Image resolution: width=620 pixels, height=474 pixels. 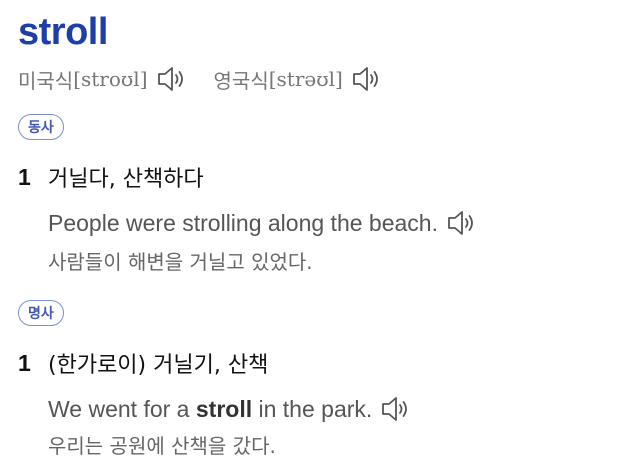 What do you see at coordinates (63, 32) in the screenshot?
I see `headword: stroll` at bounding box center [63, 32].